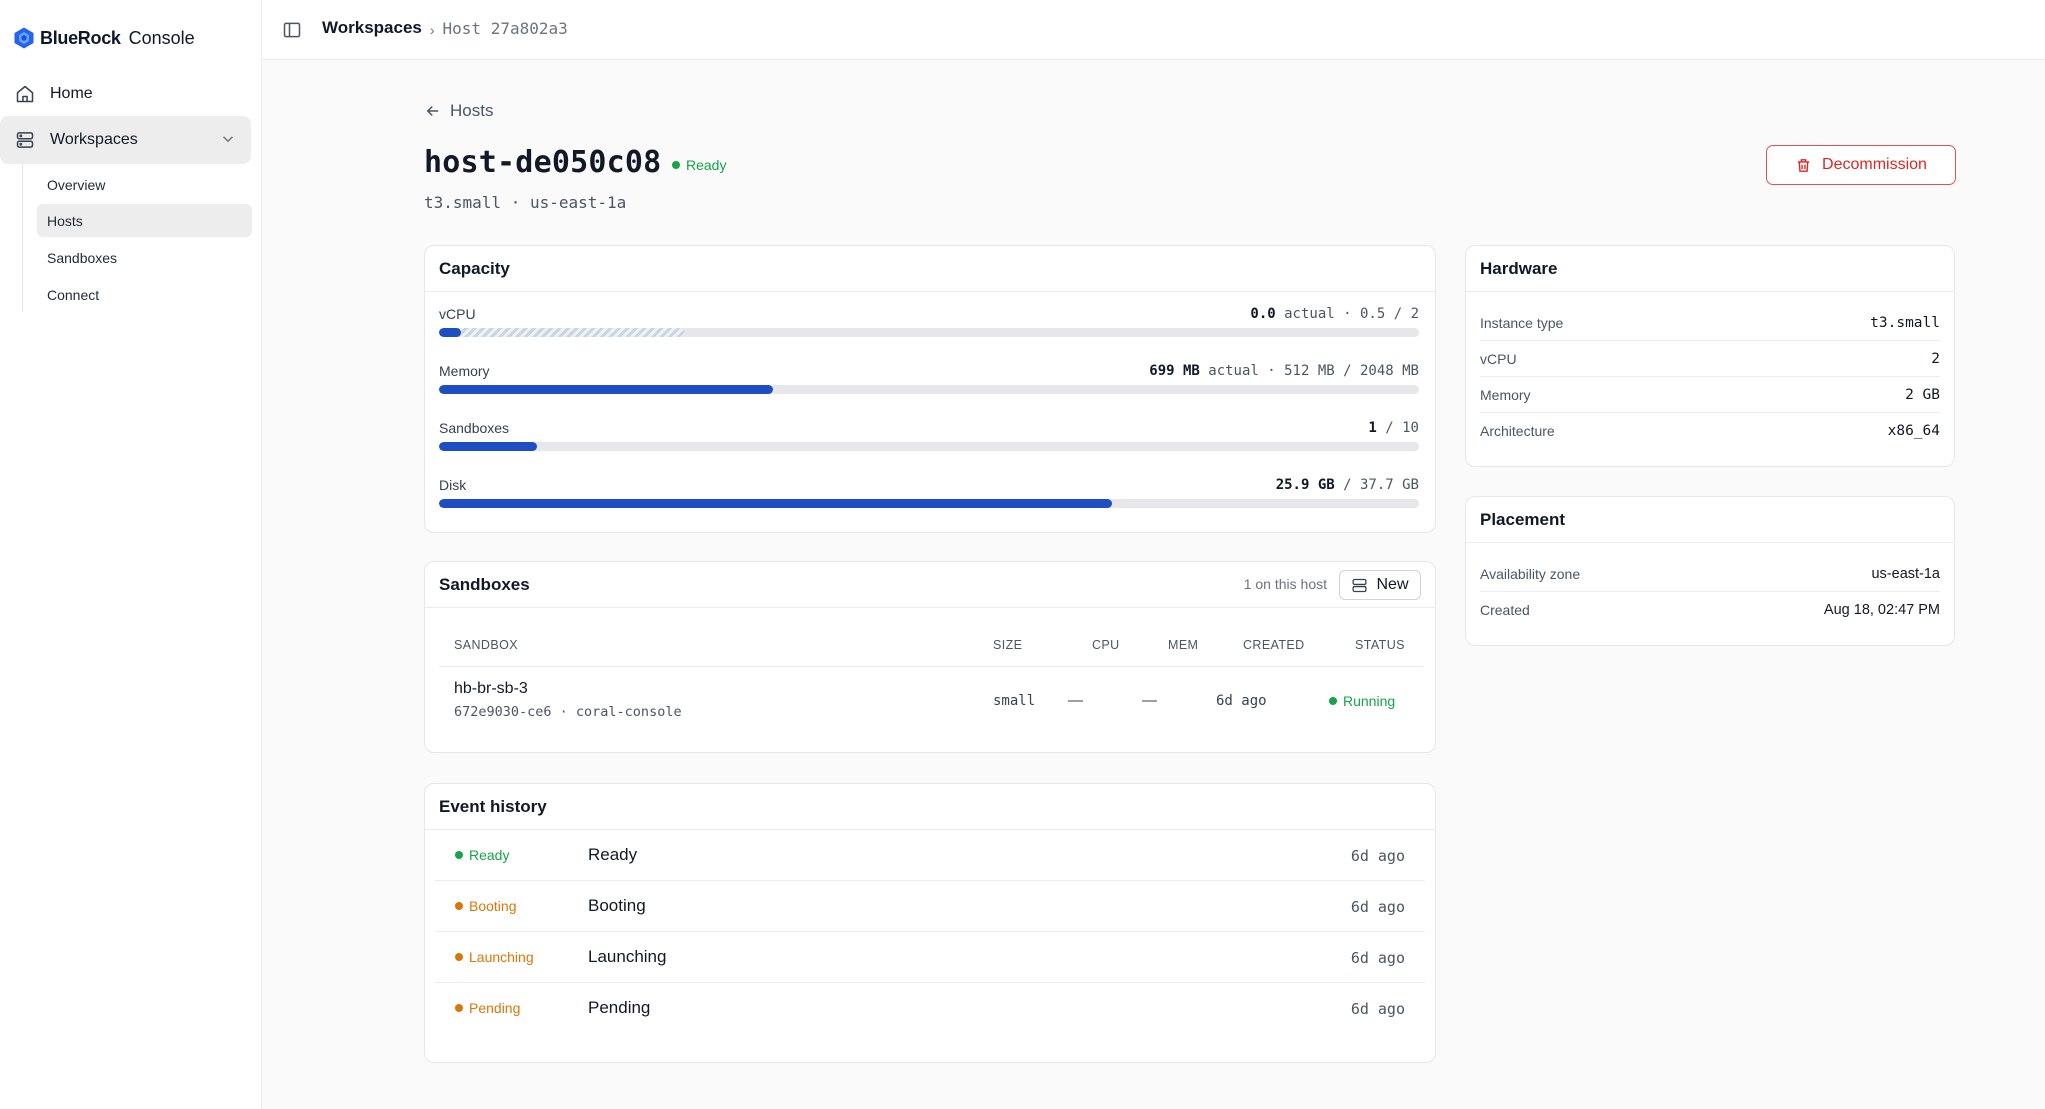 Image resolution: width=2045 pixels, height=1109 pixels. I want to click on sandbox-size: small, so click(1014, 701).